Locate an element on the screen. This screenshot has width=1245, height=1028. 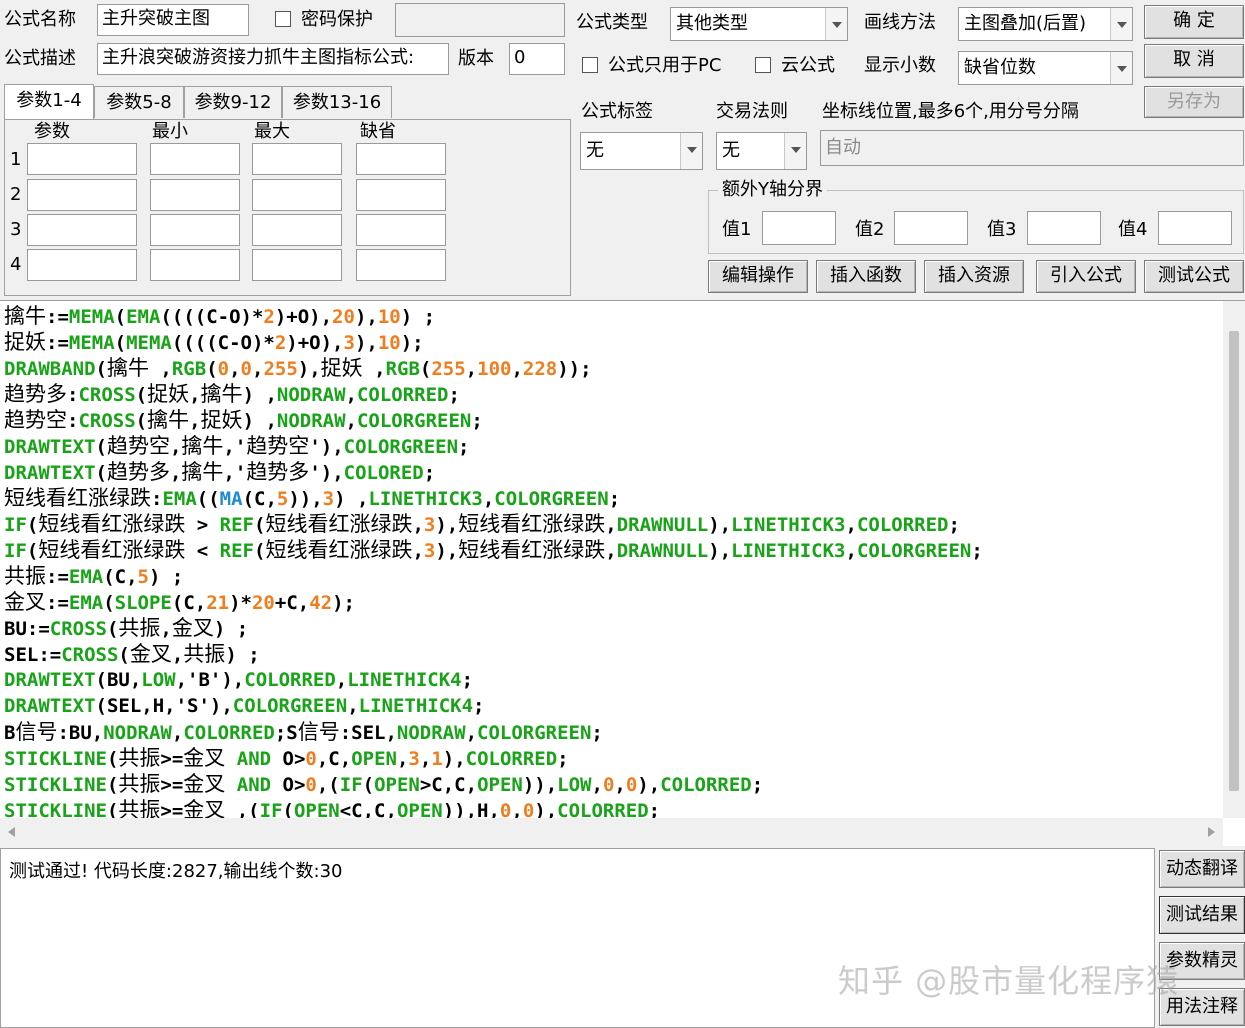
param-1-max-input is located at coordinates (297, 159).